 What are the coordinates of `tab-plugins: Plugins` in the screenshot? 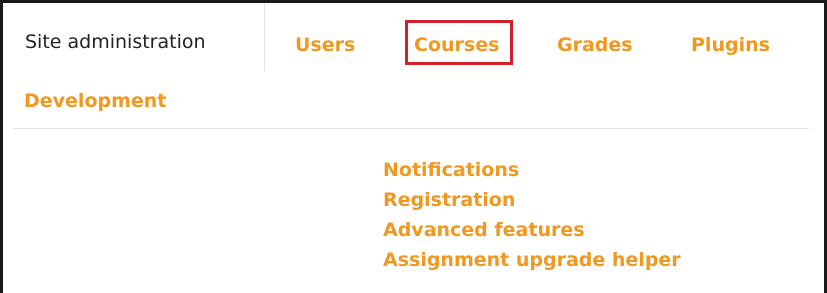 It's located at (730, 45).